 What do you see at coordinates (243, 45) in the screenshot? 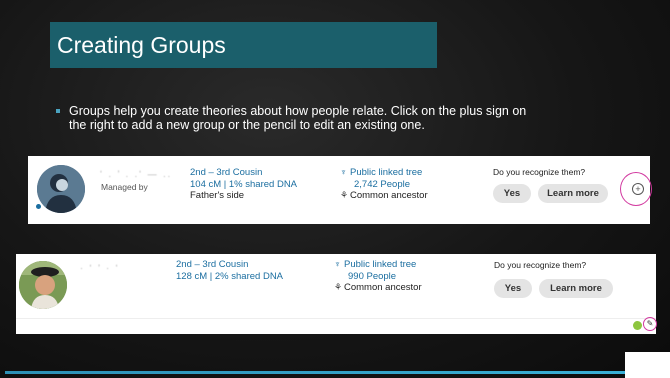
I see `slide-title: Creating Groups` at bounding box center [243, 45].